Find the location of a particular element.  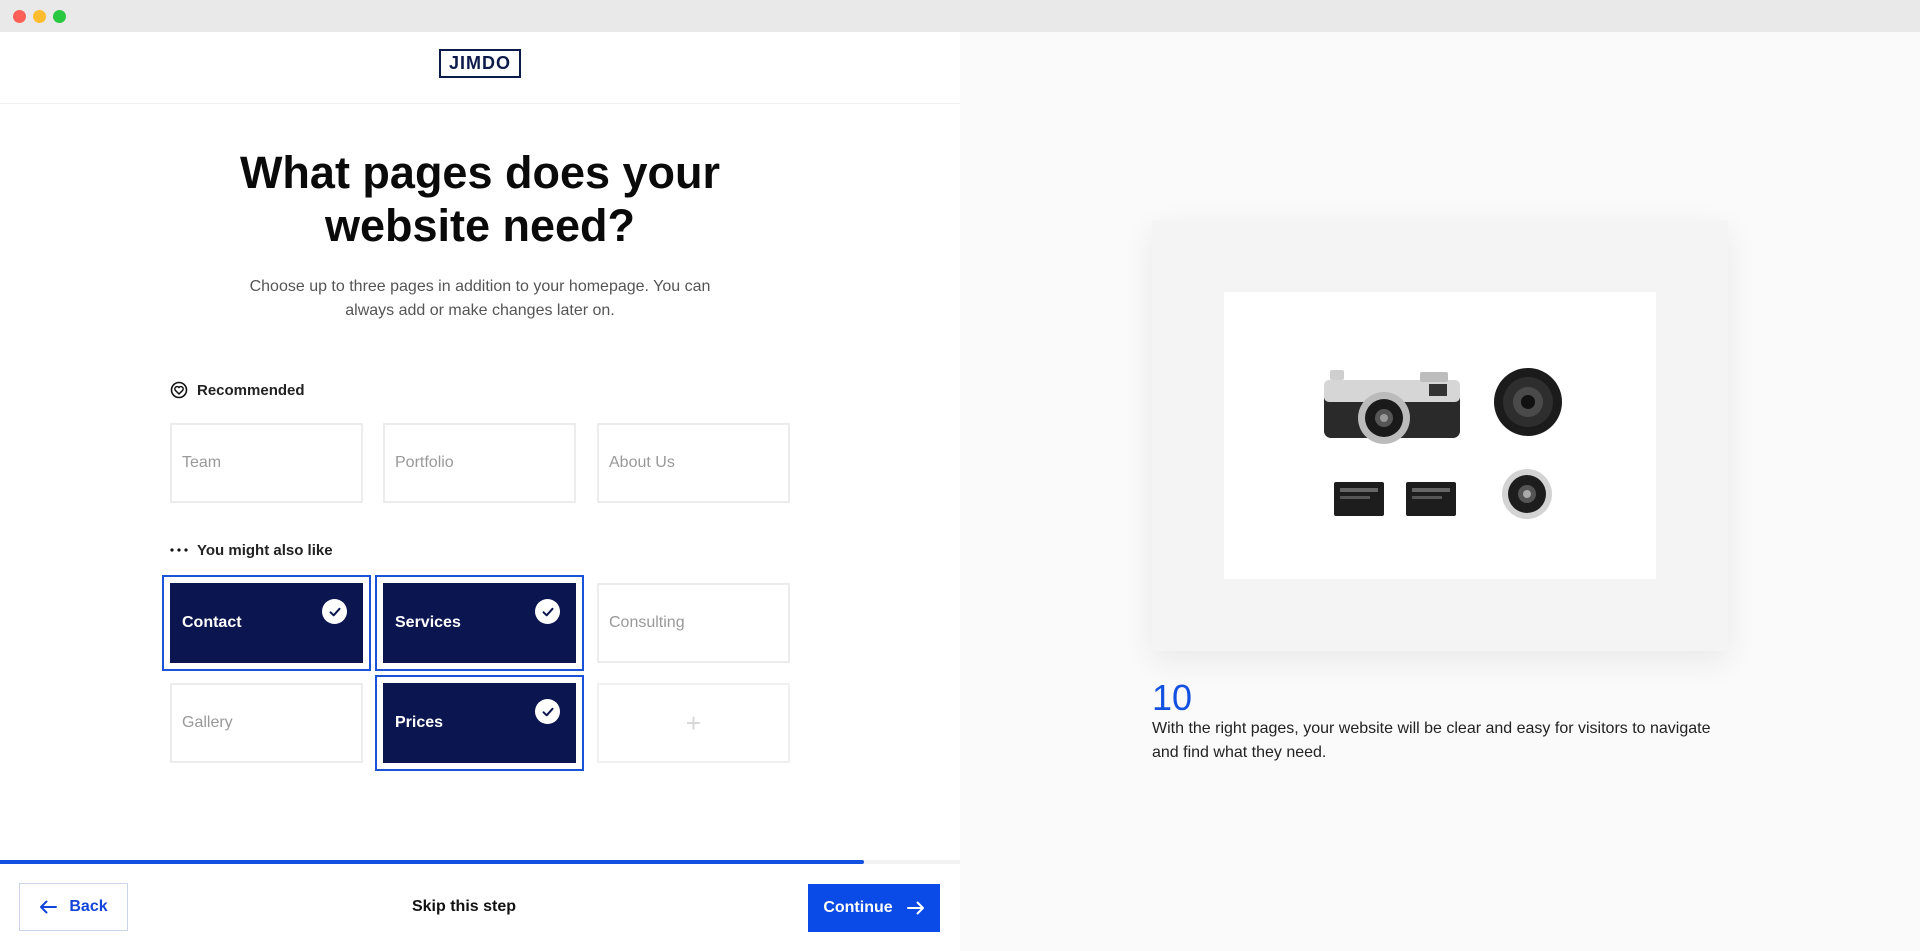

continue-button: Continue is located at coordinates (874, 908).